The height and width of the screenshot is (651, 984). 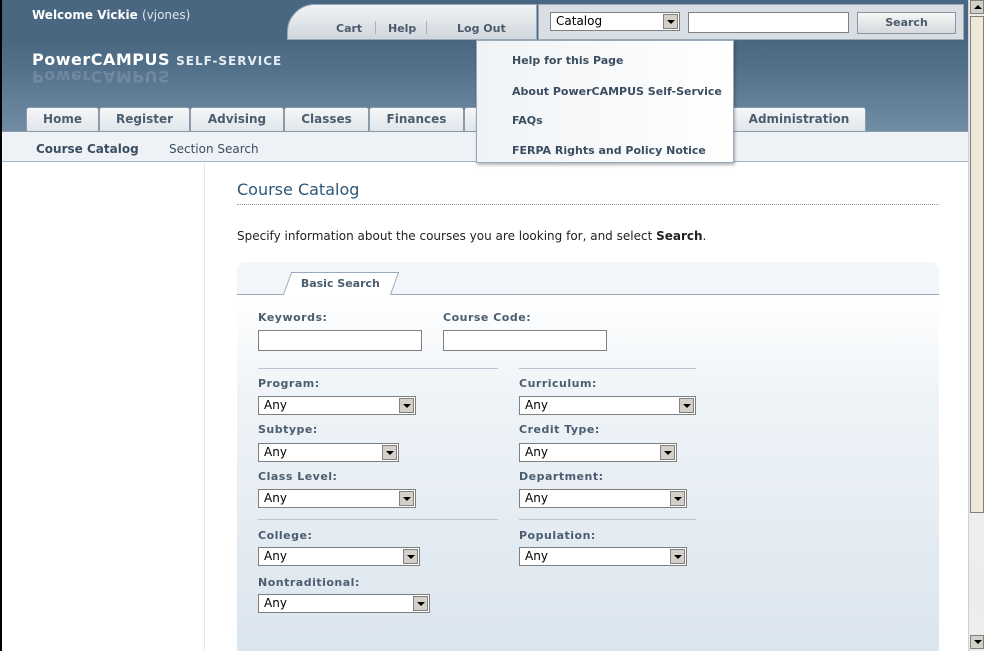 What do you see at coordinates (525, 340) in the screenshot?
I see `course-code-input` at bounding box center [525, 340].